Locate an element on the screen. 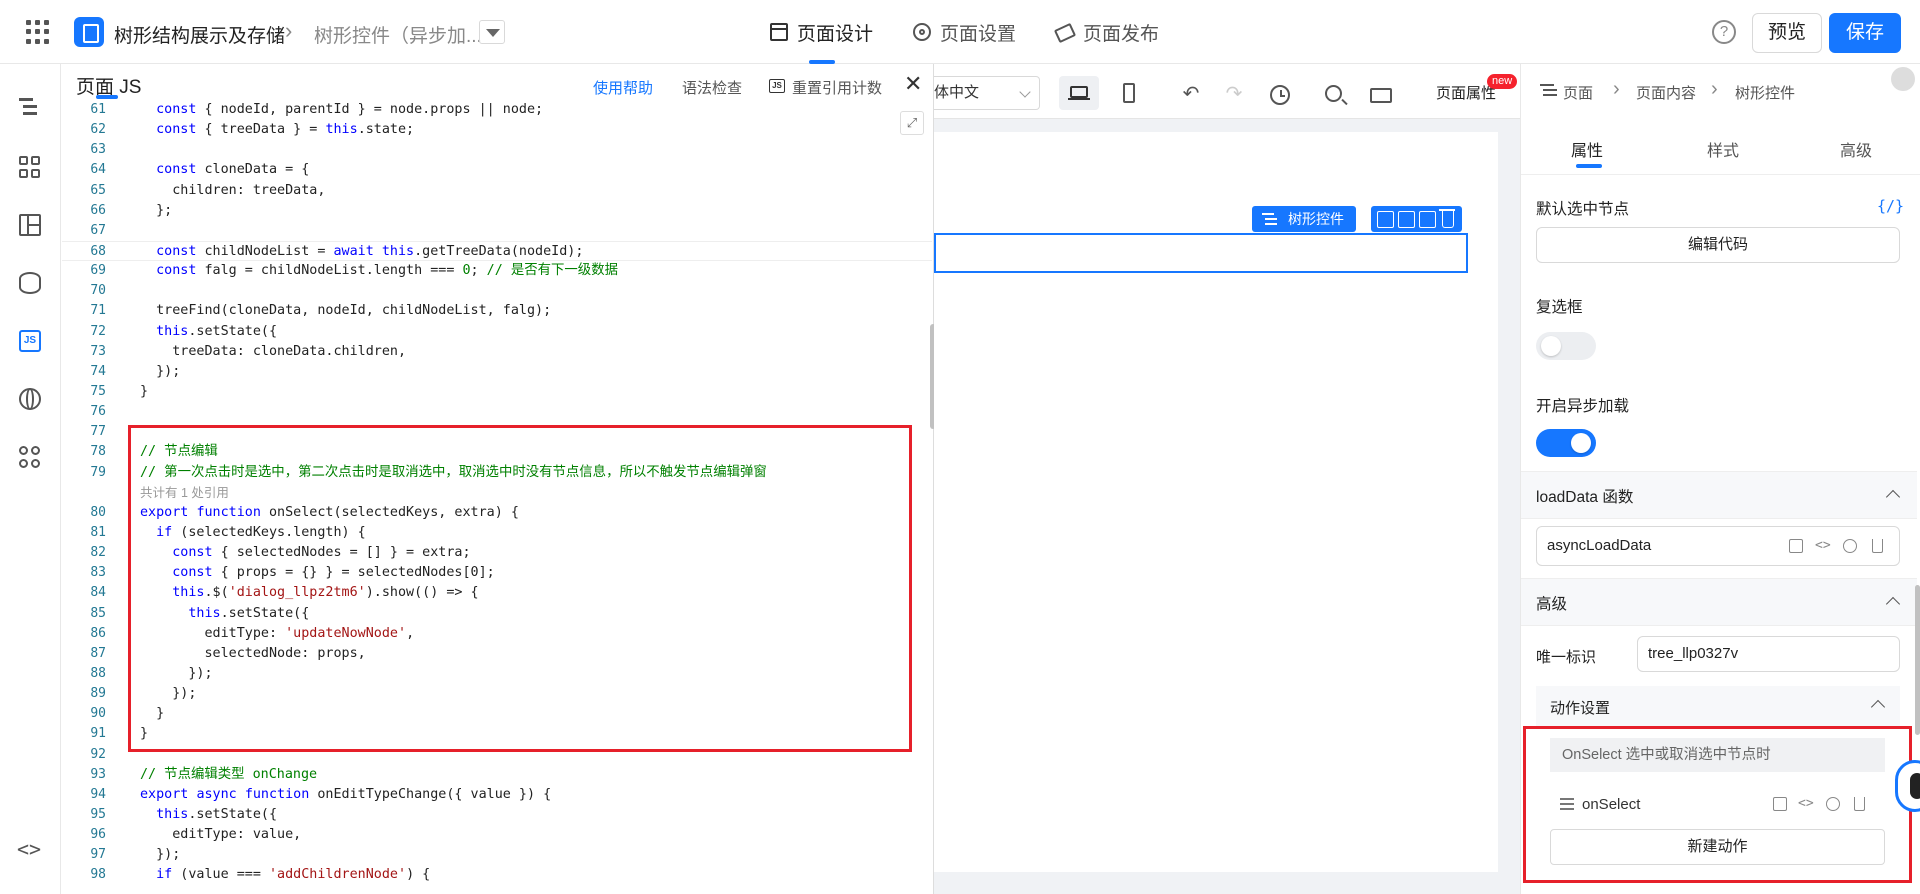 The height and width of the screenshot is (894, 1920). code-line: 67 is located at coordinates (497, 231).